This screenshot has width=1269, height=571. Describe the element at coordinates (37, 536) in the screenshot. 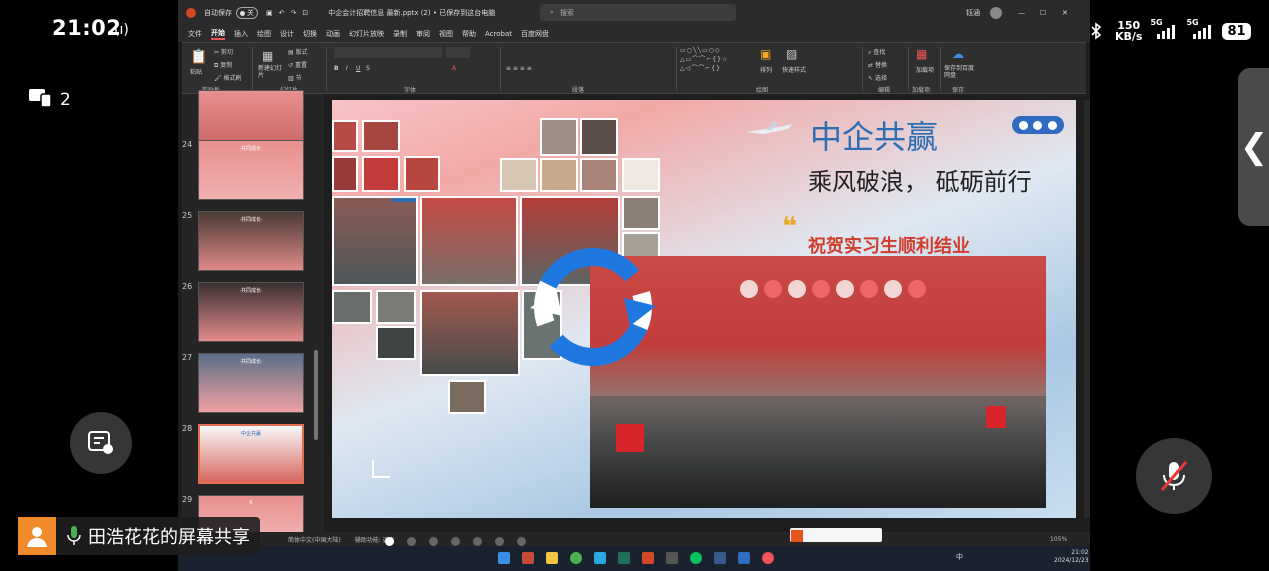

I see `sharer-avatar` at that location.